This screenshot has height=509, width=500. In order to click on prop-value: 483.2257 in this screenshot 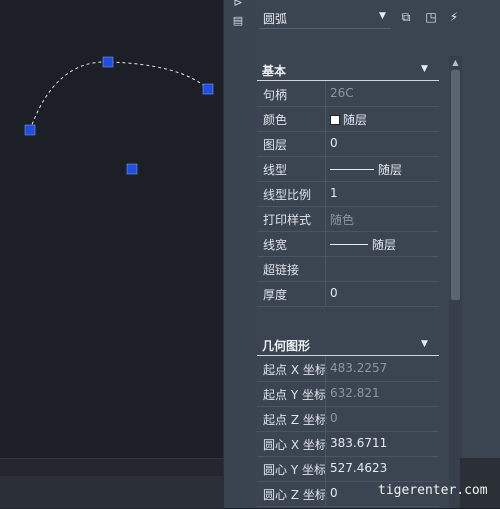, I will do `click(359, 368)`.